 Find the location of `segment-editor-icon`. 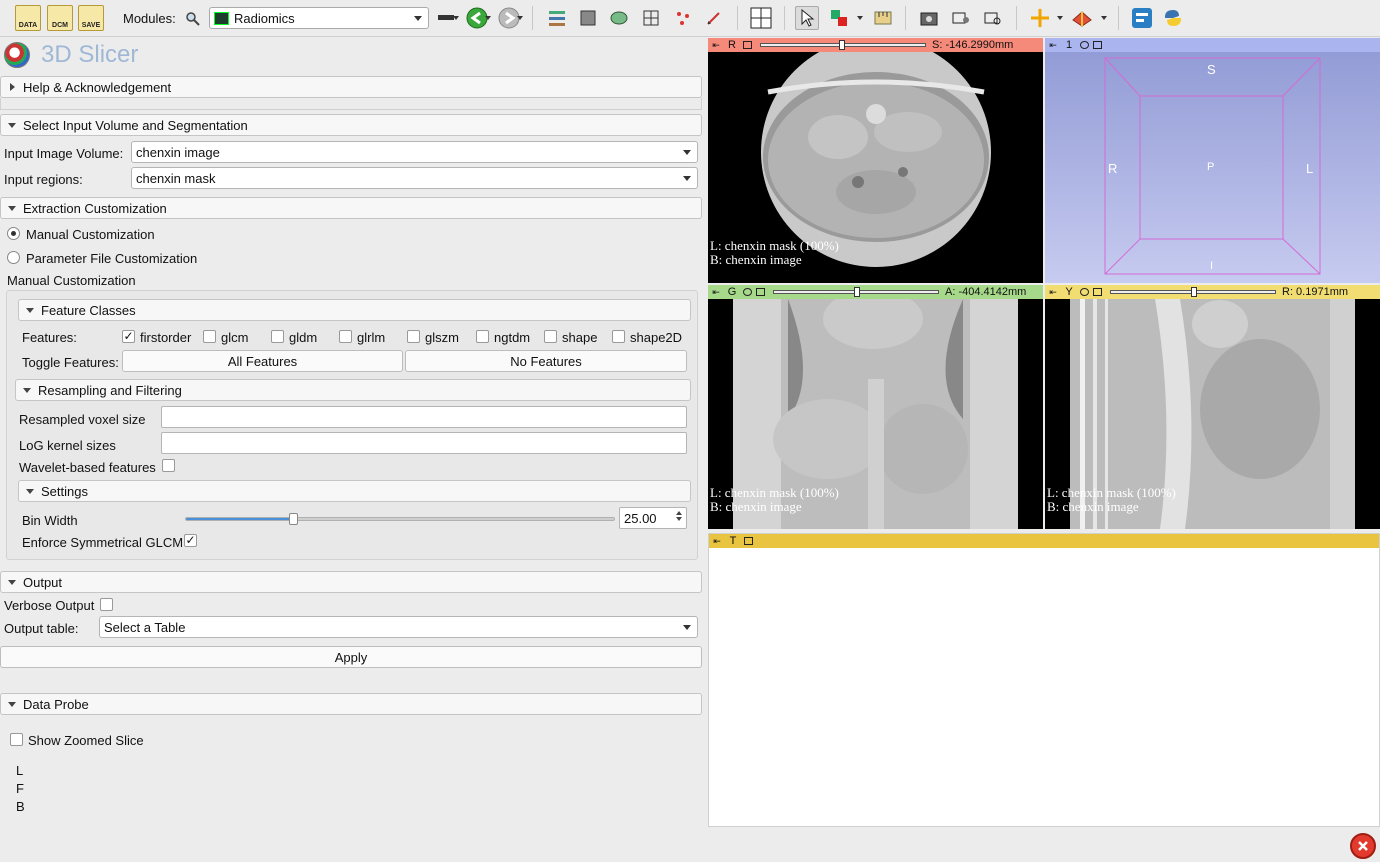

segment-editor-icon is located at coordinates (714, 18).